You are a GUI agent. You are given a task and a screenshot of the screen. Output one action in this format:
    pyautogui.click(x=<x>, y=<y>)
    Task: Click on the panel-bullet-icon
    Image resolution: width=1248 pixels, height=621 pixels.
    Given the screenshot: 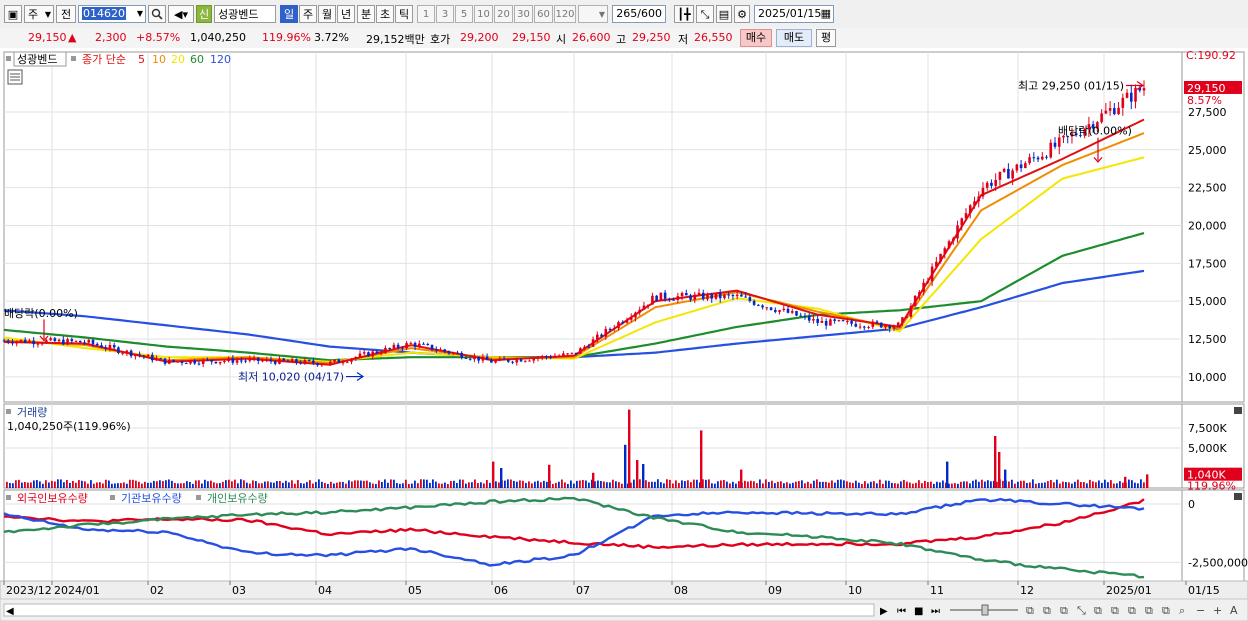 What is the action you would take?
    pyautogui.click(x=8, y=58)
    